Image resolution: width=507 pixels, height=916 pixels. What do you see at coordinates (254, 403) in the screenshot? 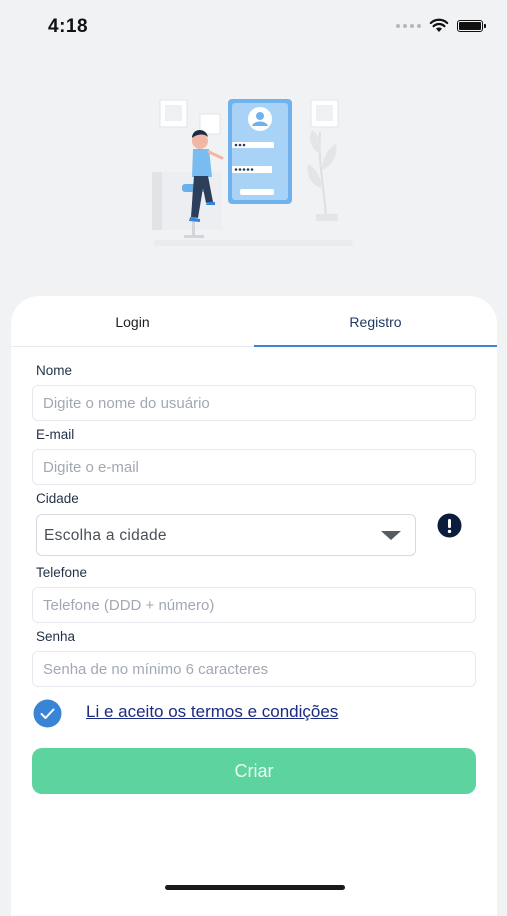
I see `name-input` at bounding box center [254, 403].